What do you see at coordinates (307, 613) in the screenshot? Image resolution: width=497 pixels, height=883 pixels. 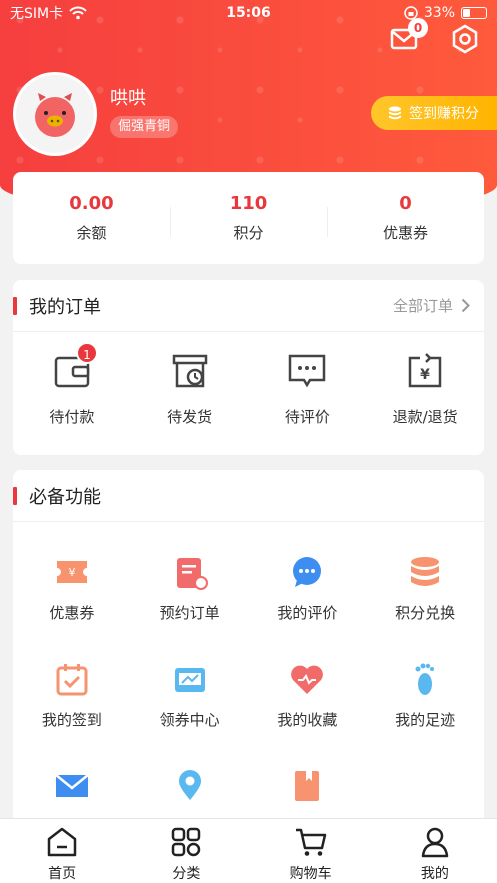 I see `tool-label: 我的评价` at bounding box center [307, 613].